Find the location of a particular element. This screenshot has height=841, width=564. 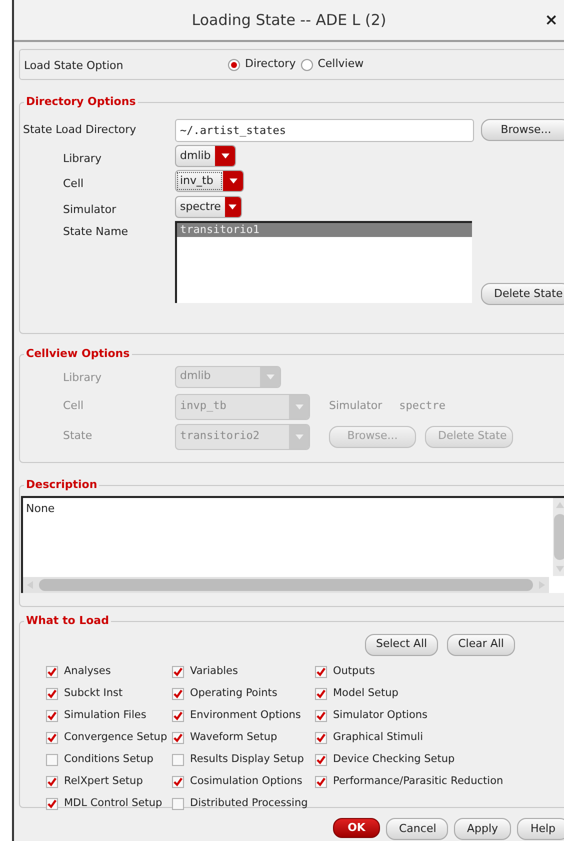

action-button: Clear All is located at coordinates (481, 645).